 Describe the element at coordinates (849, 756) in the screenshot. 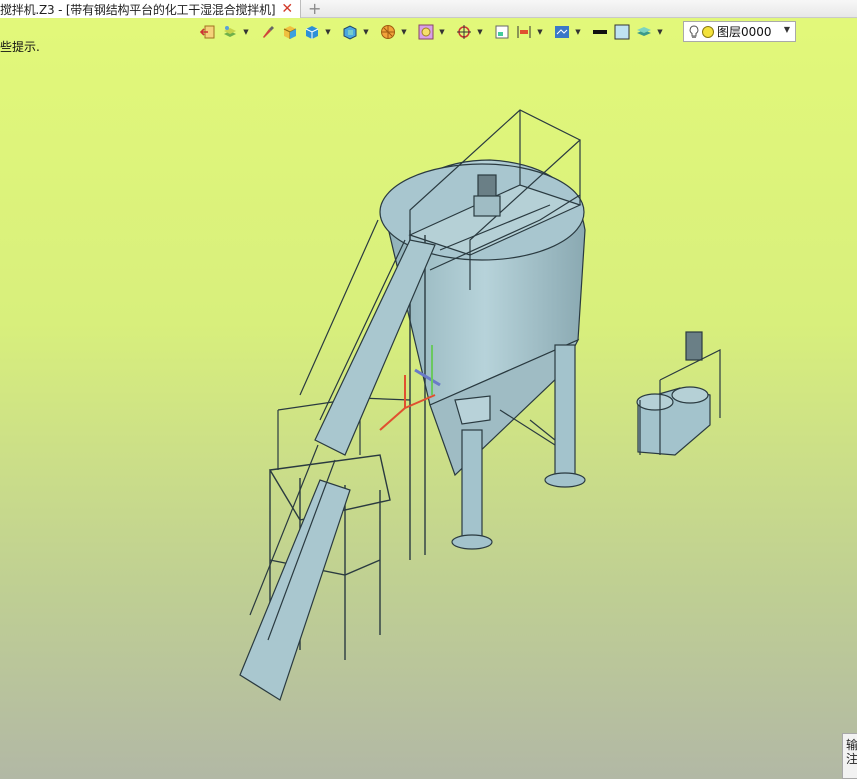

I see `side-panel-tab: 输 注` at that location.